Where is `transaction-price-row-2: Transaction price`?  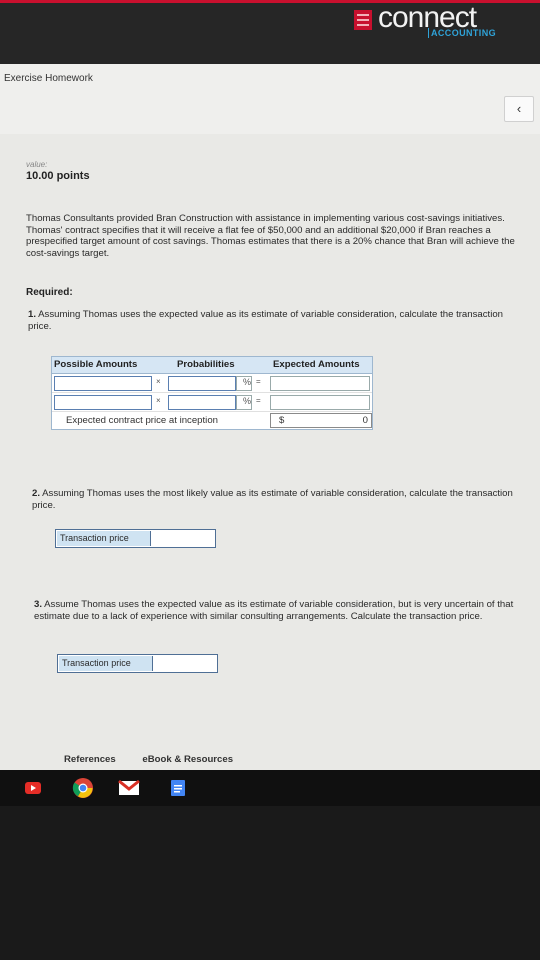
transaction-price-row-2: Transaction price is located at coordinates (135, 538).